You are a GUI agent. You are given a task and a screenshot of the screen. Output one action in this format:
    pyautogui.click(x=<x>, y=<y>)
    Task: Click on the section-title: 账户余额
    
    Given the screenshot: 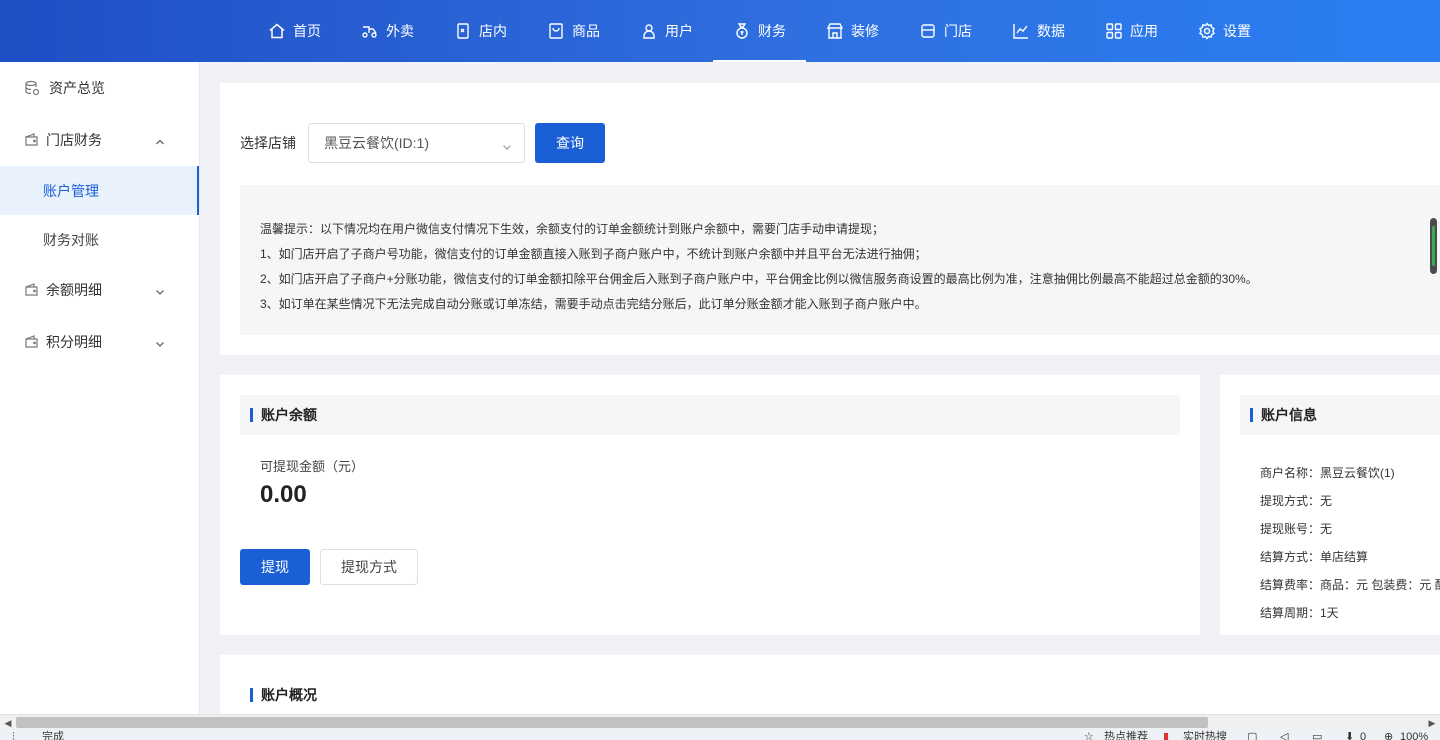 What is the action you would take?
    pyautogui.click(x=710, y=415)
    